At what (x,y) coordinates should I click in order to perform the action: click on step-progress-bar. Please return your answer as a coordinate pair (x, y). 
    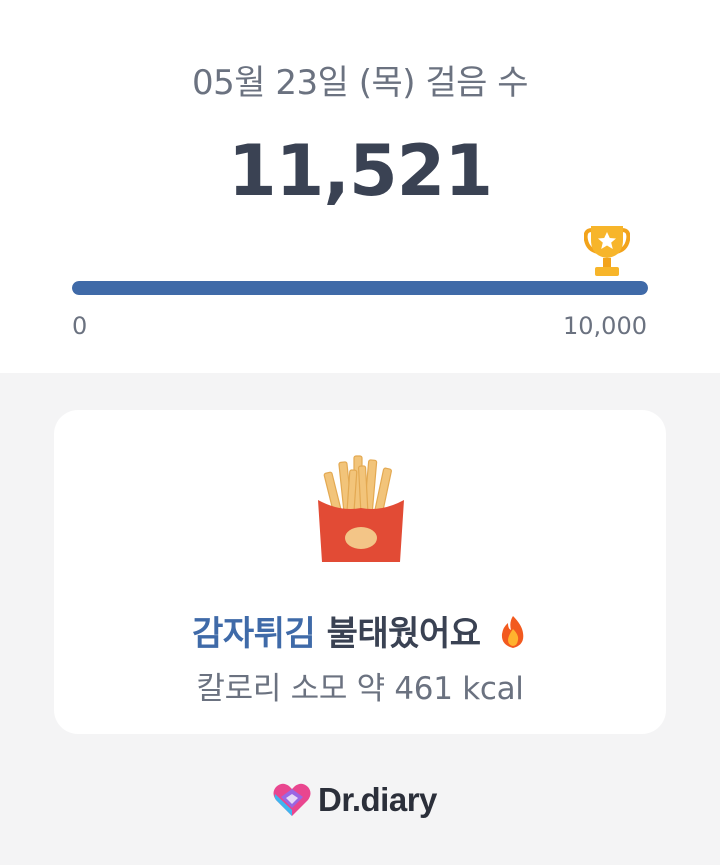
    Looking at the image, I should click on (360, 288).